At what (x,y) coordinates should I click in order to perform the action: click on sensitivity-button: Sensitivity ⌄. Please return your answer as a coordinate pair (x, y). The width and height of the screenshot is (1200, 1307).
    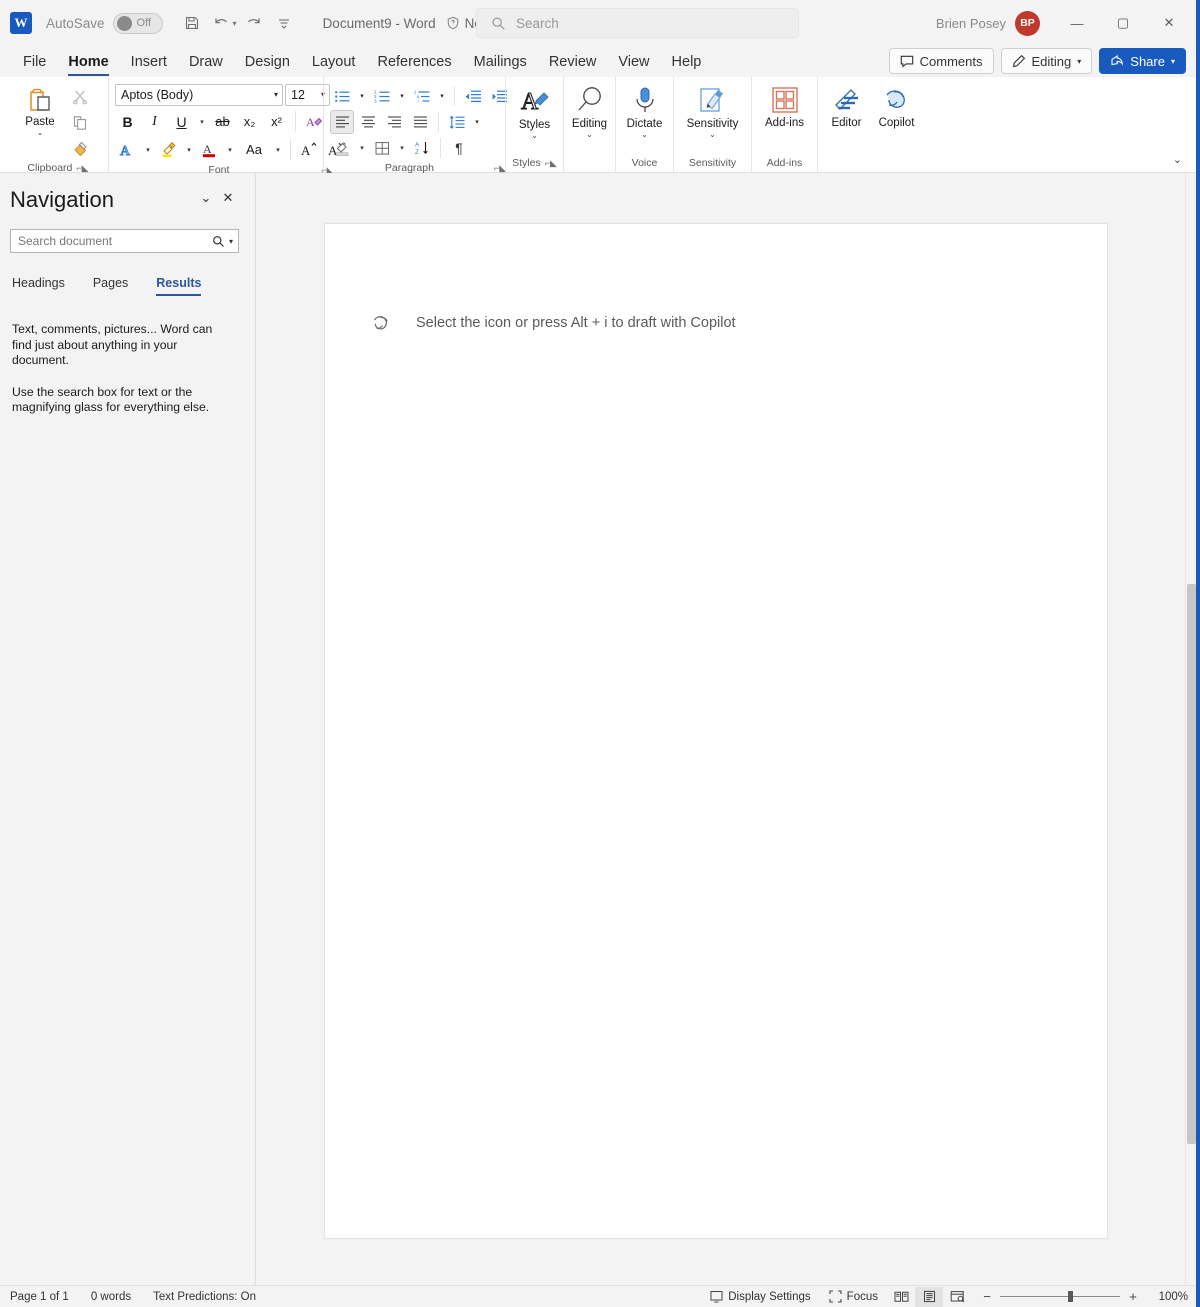
    Looking at the image, I should click on (713, 110).